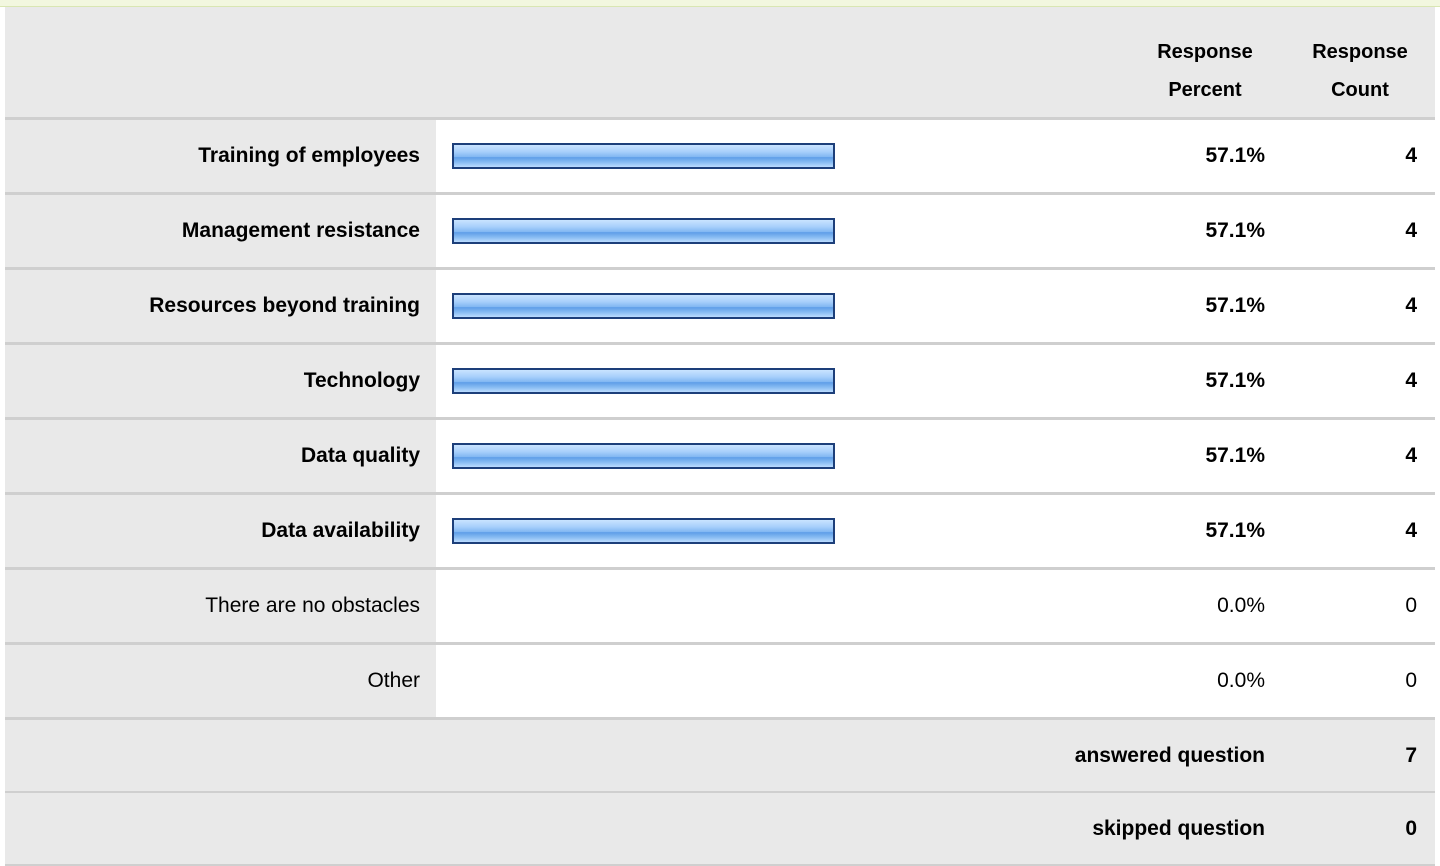 The image size is (1440, 866). I want to click on answer-label: Management resistance, so click(220, 231).